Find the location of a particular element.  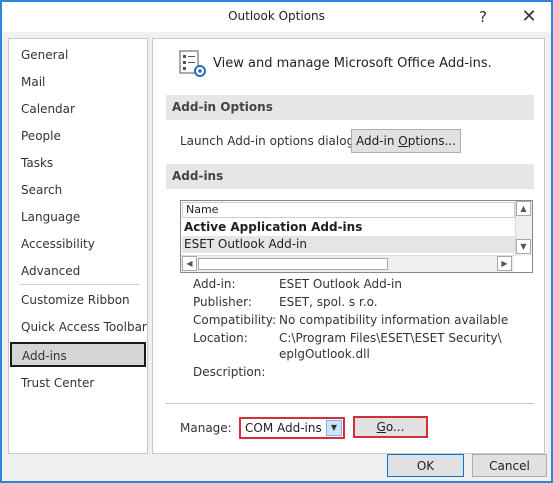

compatibility-label: Compatibility: is located at coordinates (235, 320).